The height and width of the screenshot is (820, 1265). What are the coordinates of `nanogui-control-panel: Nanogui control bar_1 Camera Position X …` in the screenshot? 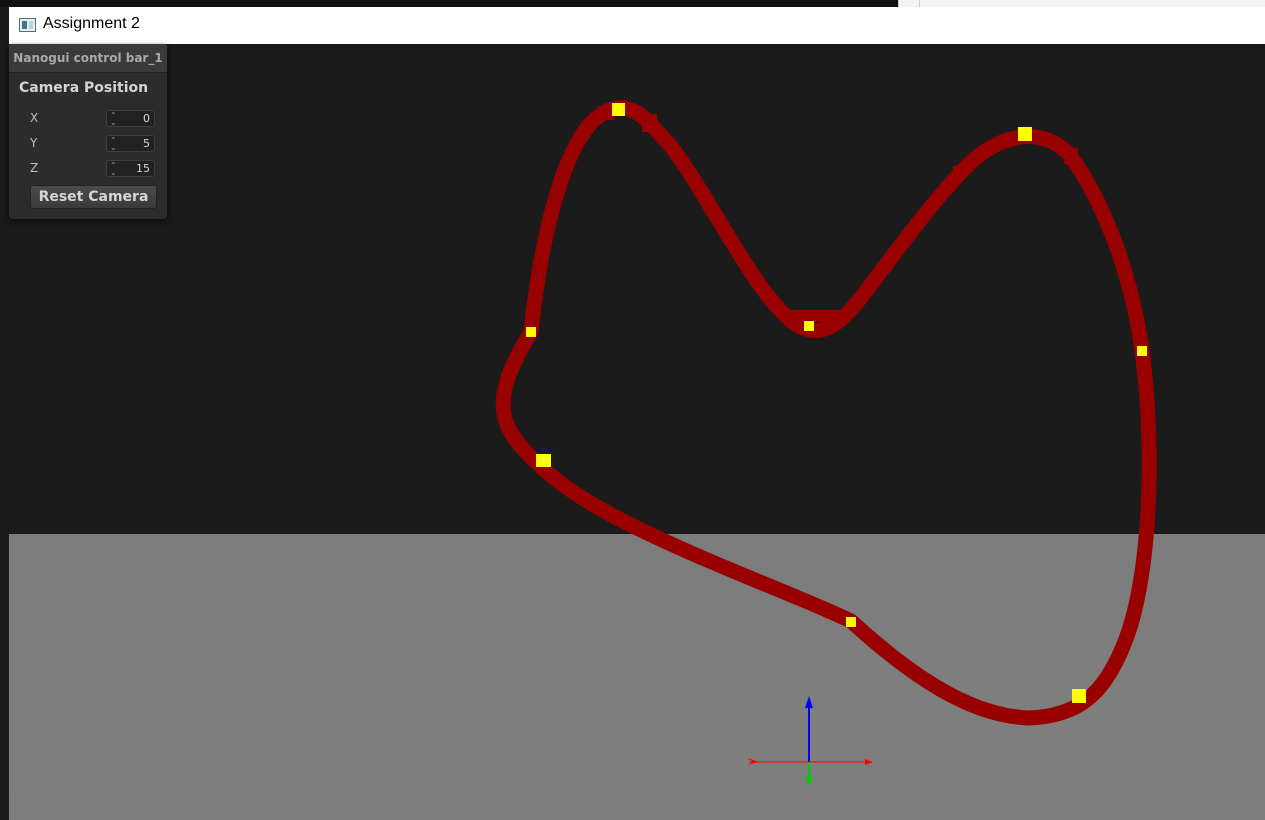 It's located at (88, 131).